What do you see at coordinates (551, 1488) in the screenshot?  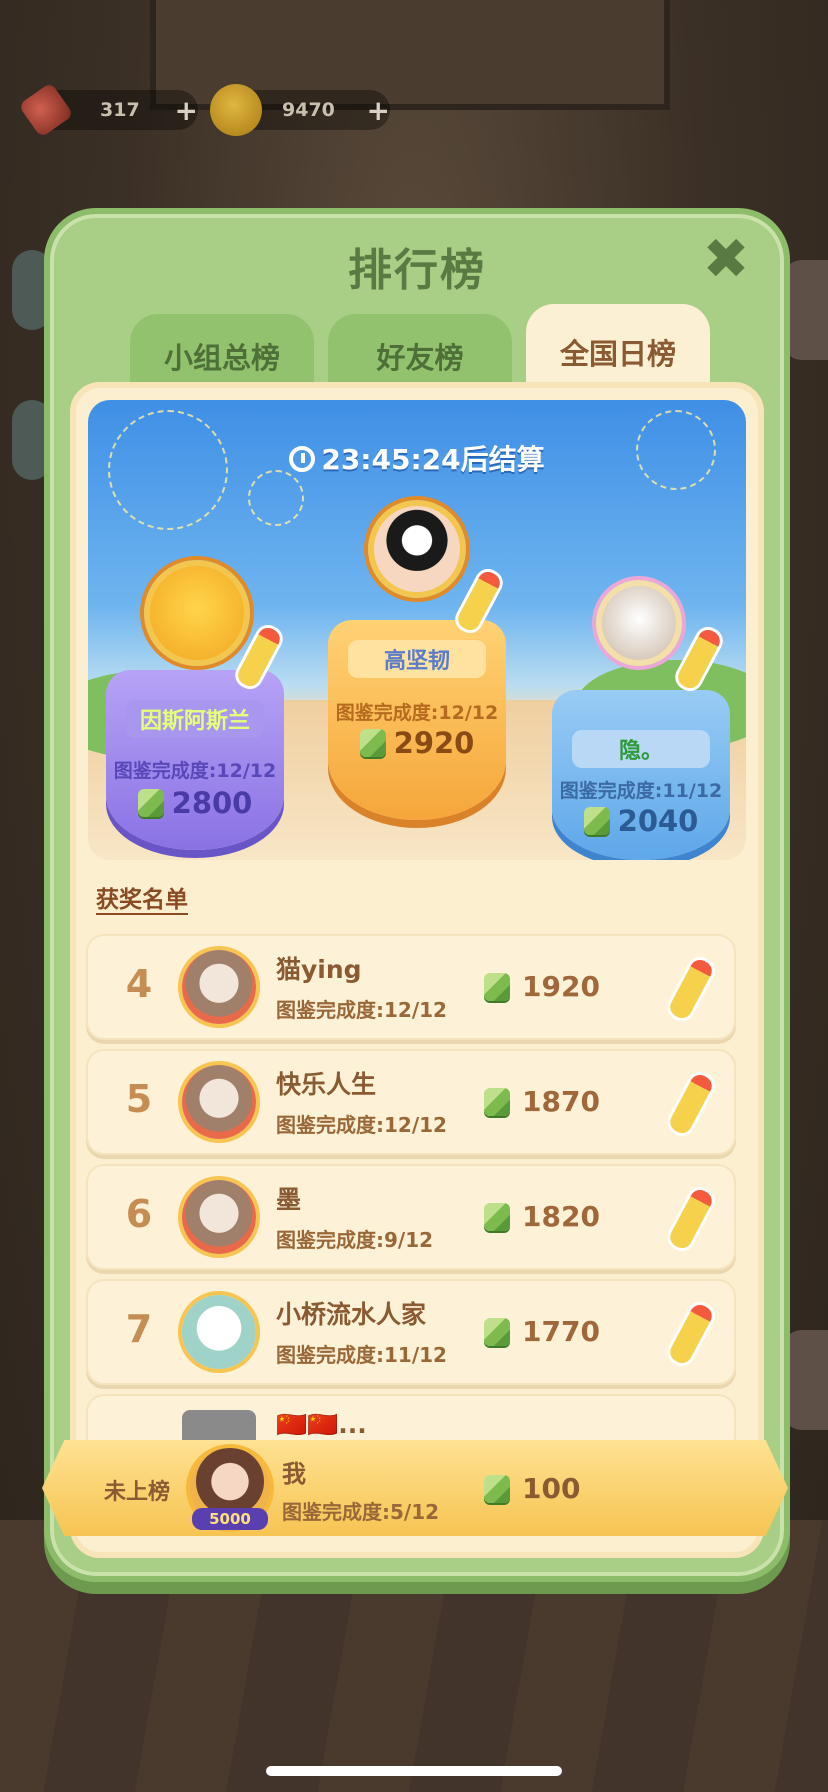 I see `my-score-value: 100` at bounding box center [551, 1488].